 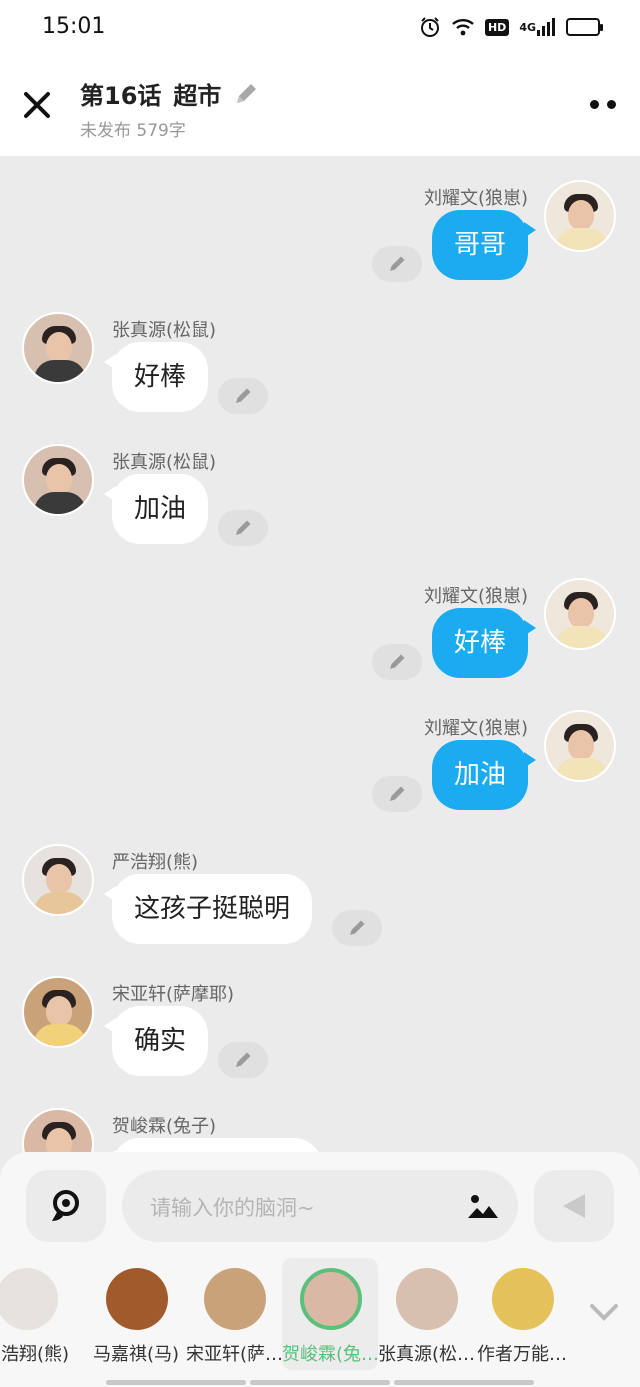 What do you see at coordinates (133, 131) in the screenshot?
I see `publish-status: 未发布 579字` at bounding box center [133, 131].